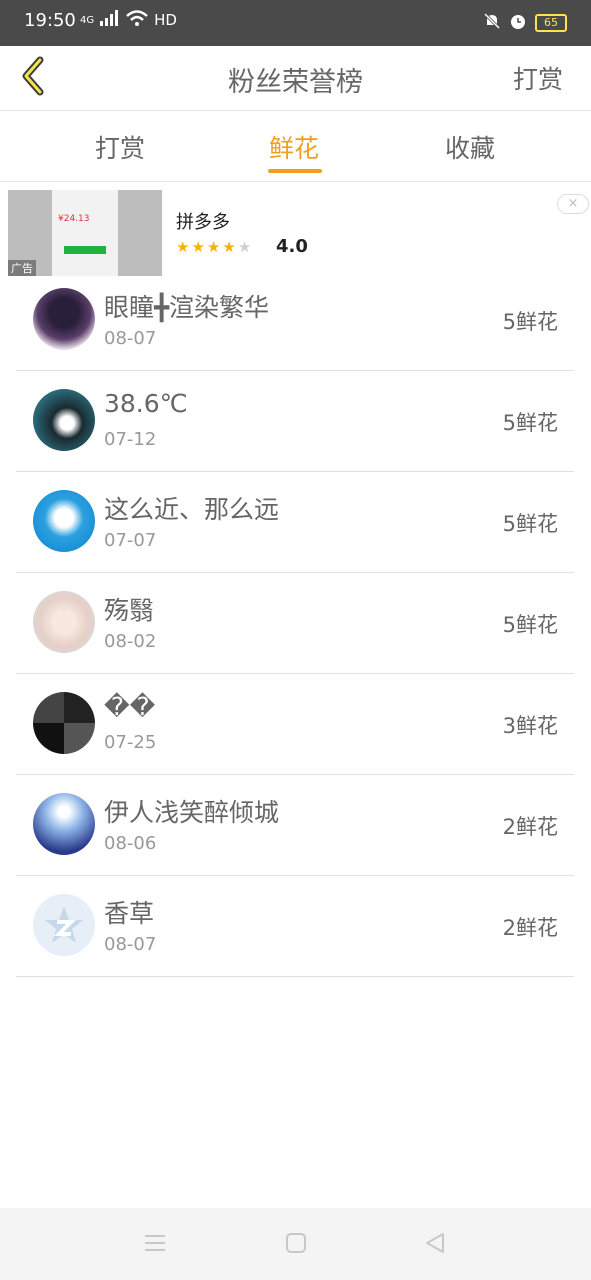 The width and height of the screenshot is (591, 1280). I want to click on list-item: 这么近、那么远 07-07 5鲜花, so click(295, 522).